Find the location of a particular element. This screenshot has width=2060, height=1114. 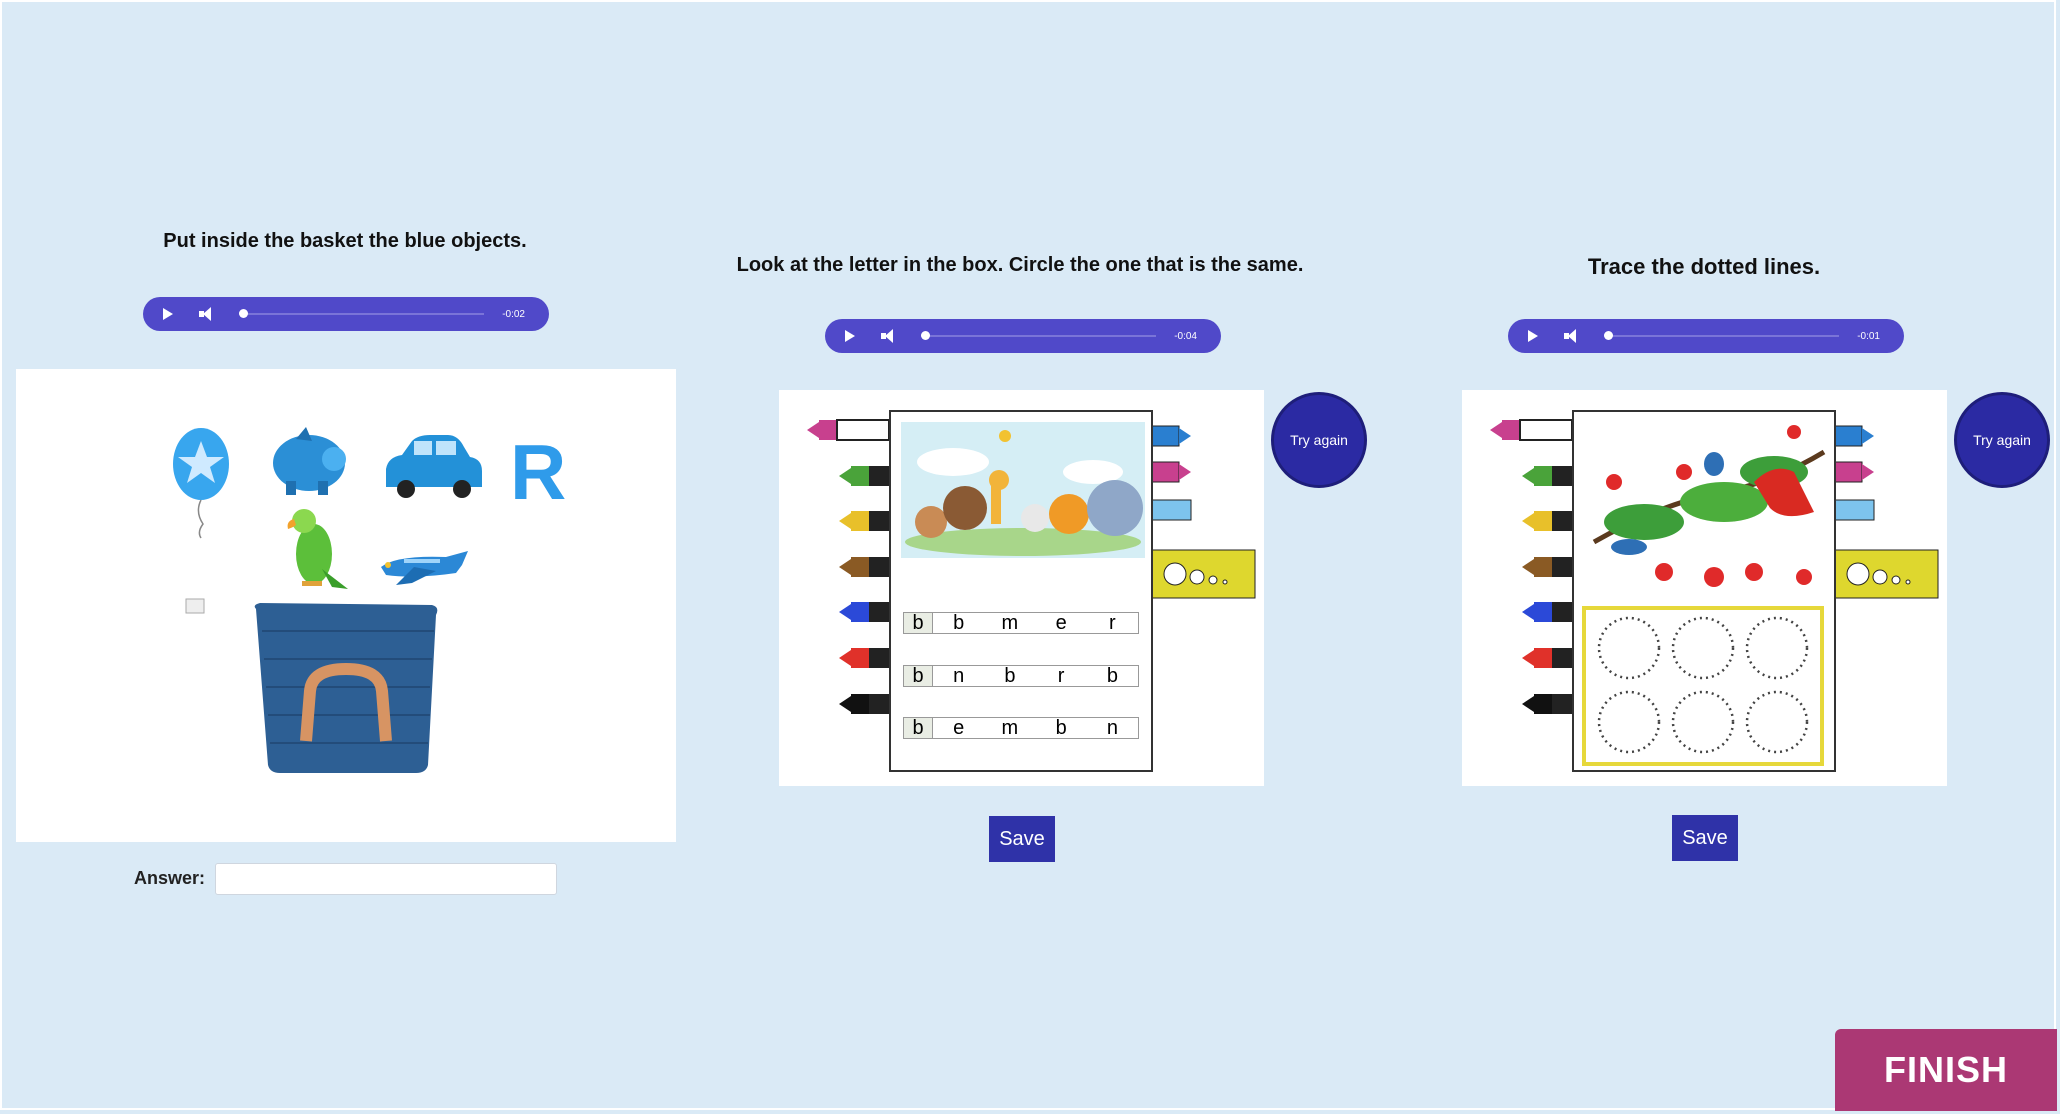

dotted-circles is located at coordinates (1703, 685).